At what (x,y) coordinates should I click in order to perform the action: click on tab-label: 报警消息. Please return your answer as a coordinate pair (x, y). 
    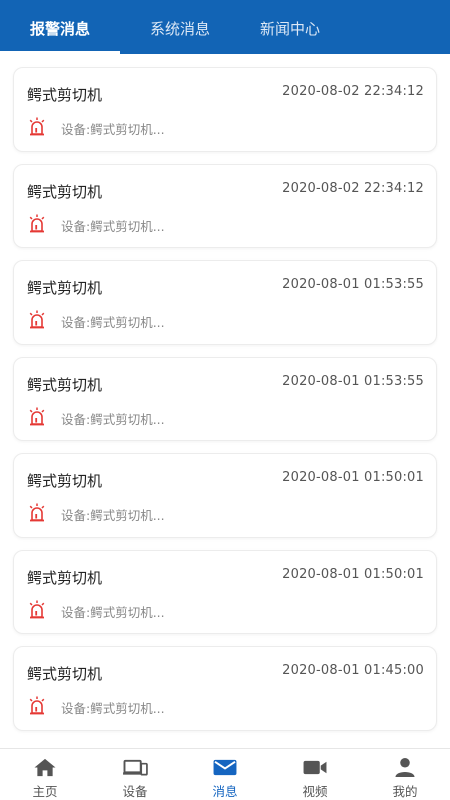
    Looking at the image, I should click on (59, 28).